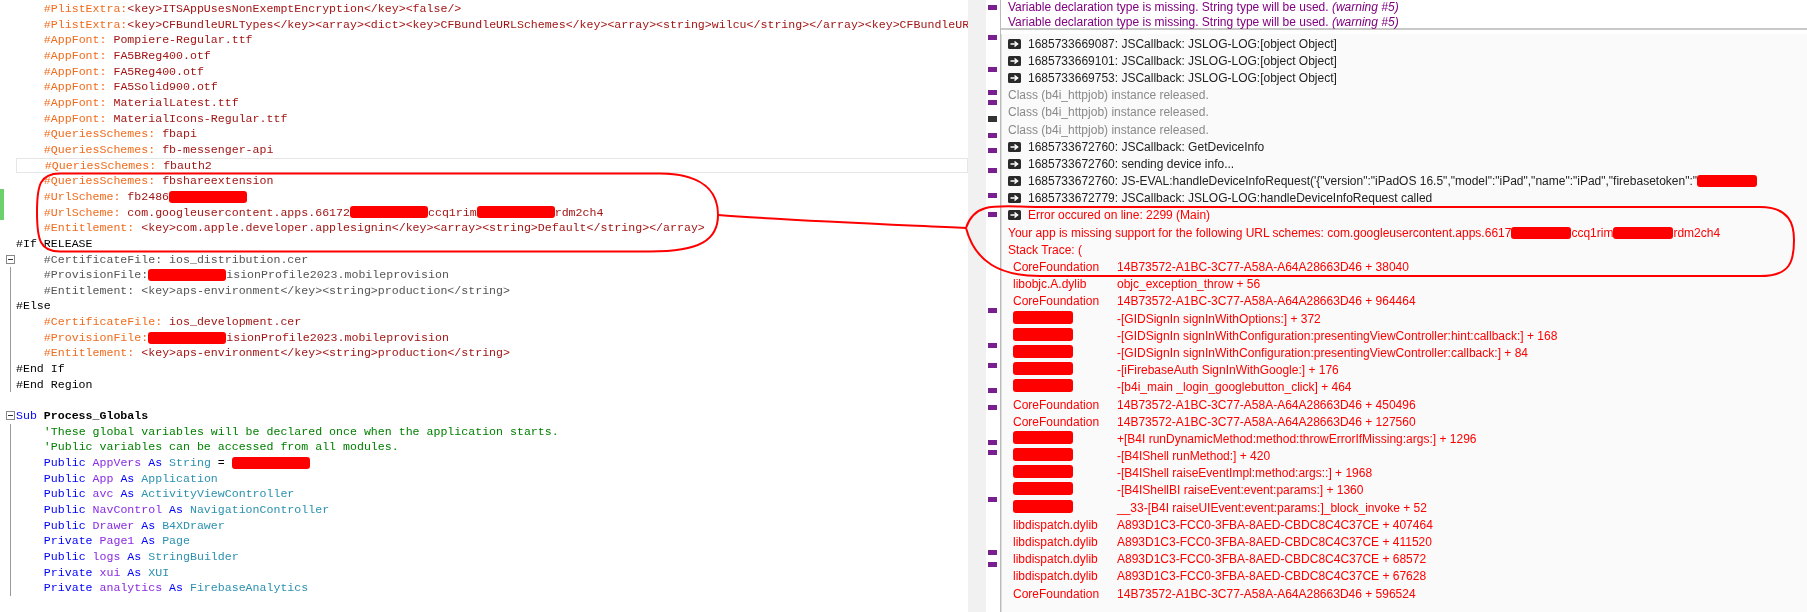 This screenshot has height=612, width=1807. Describe the element at coordinates (158, 181) in the screenshot. I see `code-text: #QueriesSchemes: fbshareextension` at that location.